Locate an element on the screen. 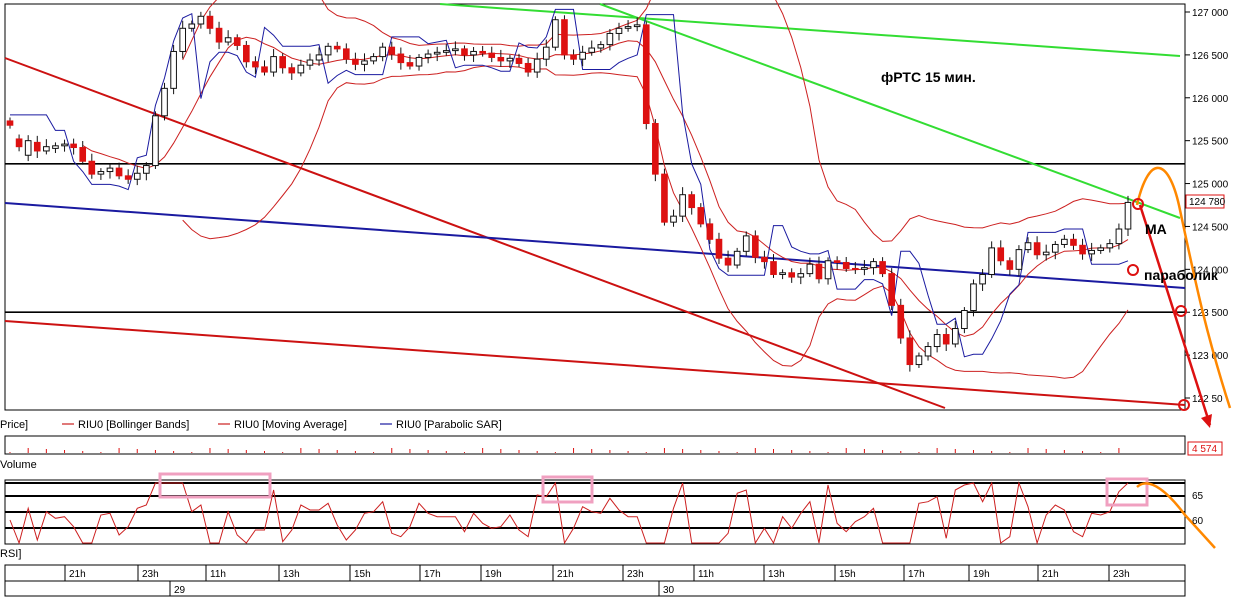  rsi-series is located at coordinates (595, 508).